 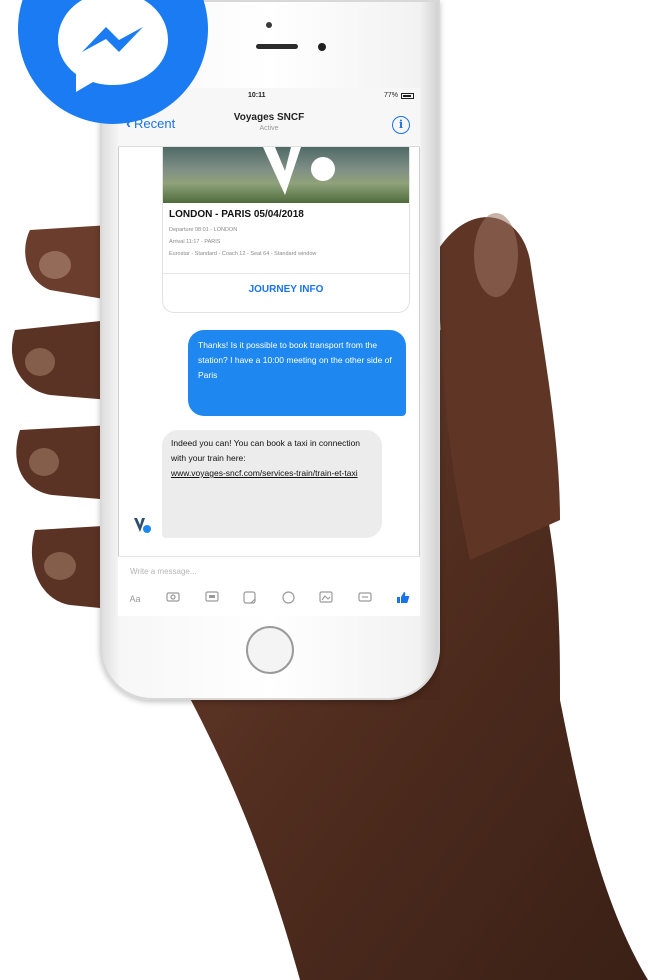 I want to click on info-icon: i, so click(x=401, y=125).